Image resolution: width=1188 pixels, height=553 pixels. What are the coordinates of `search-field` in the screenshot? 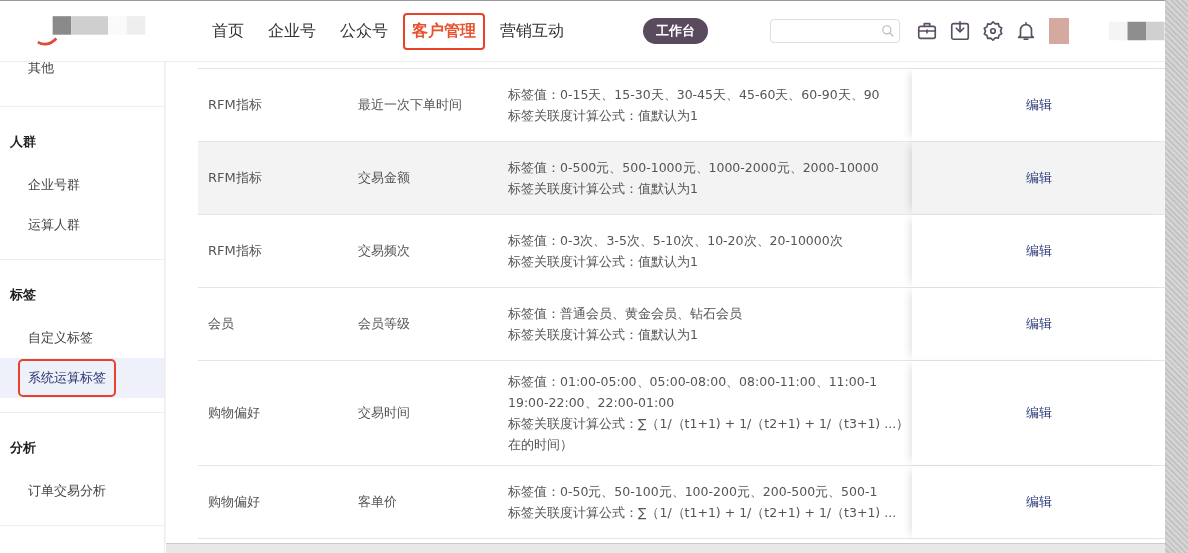 It's located at (835, 31).